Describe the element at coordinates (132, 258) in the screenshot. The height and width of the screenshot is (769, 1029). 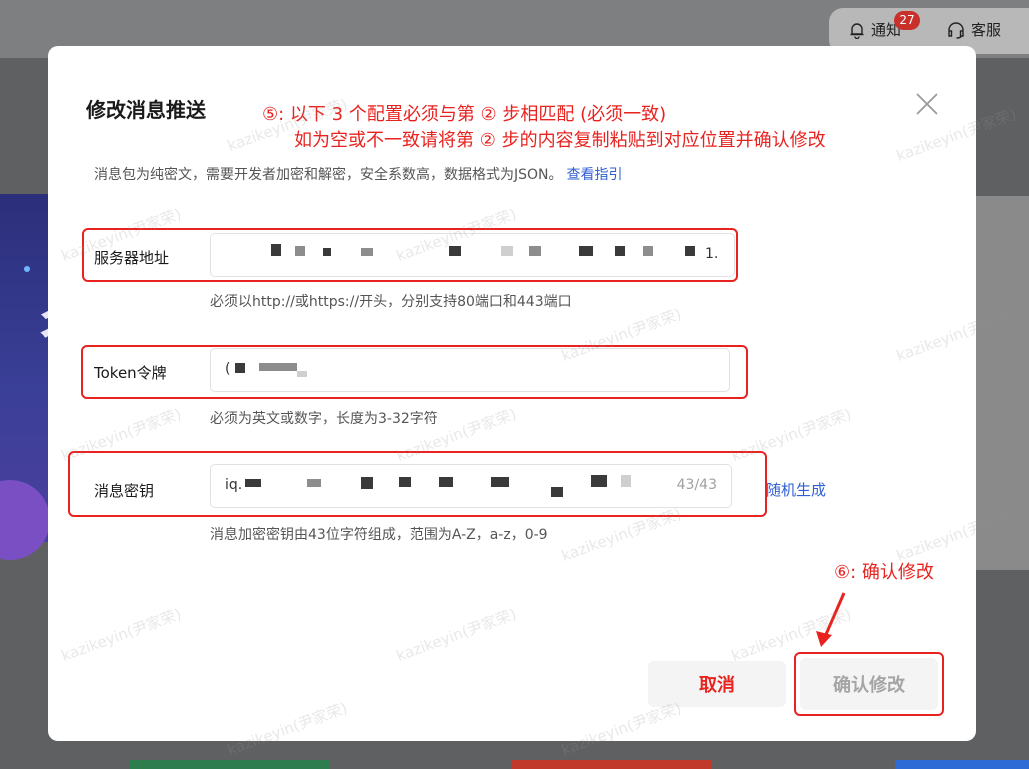
I see `server-address-label: 服务器地址` at that location.